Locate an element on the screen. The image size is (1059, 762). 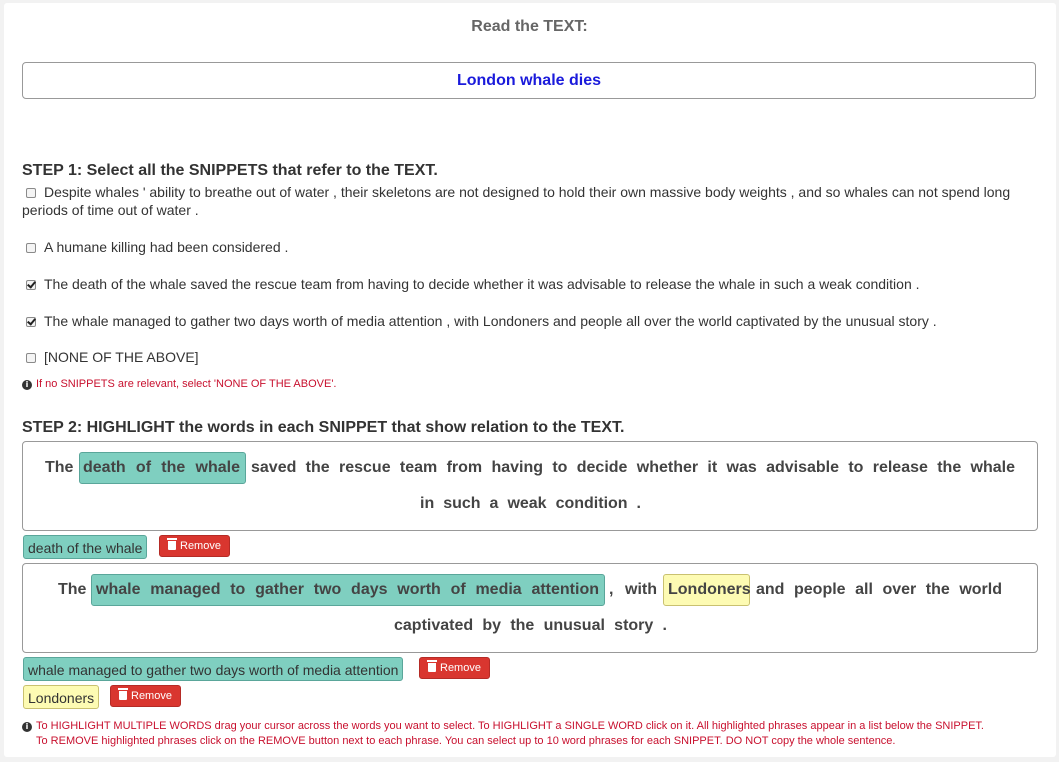
snippet2-line1-rest: and people all over the world is located at coordinates (879, 590).